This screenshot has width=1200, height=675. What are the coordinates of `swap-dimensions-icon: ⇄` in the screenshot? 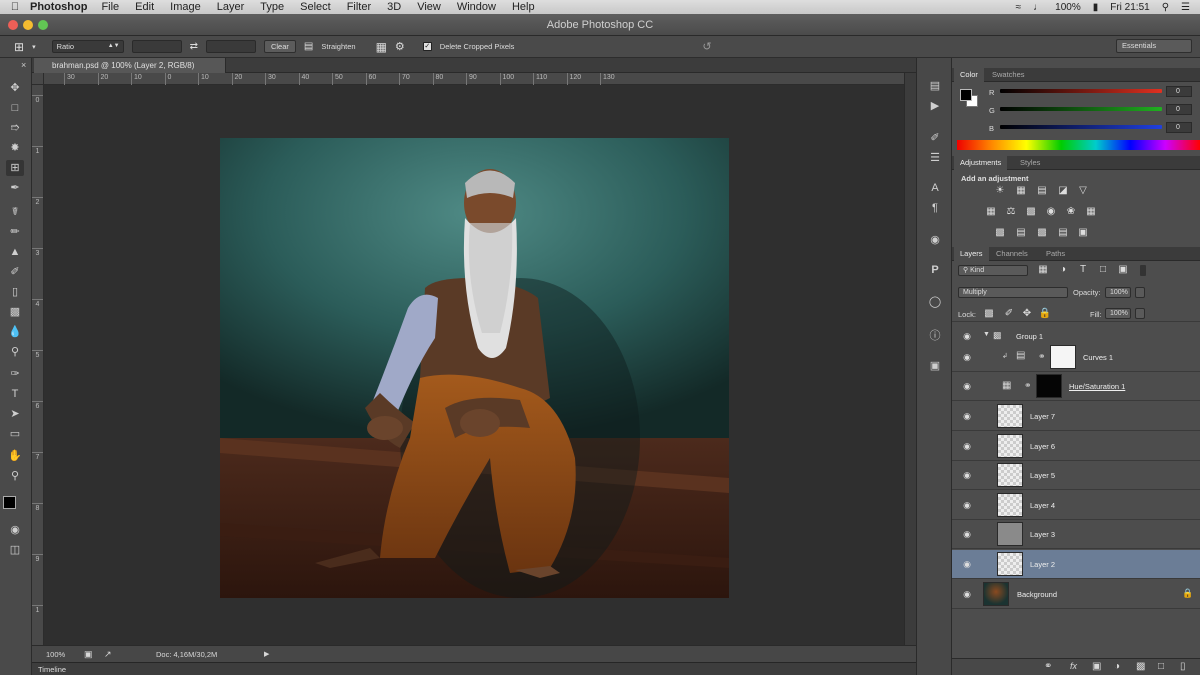 It's located at (194, 46).